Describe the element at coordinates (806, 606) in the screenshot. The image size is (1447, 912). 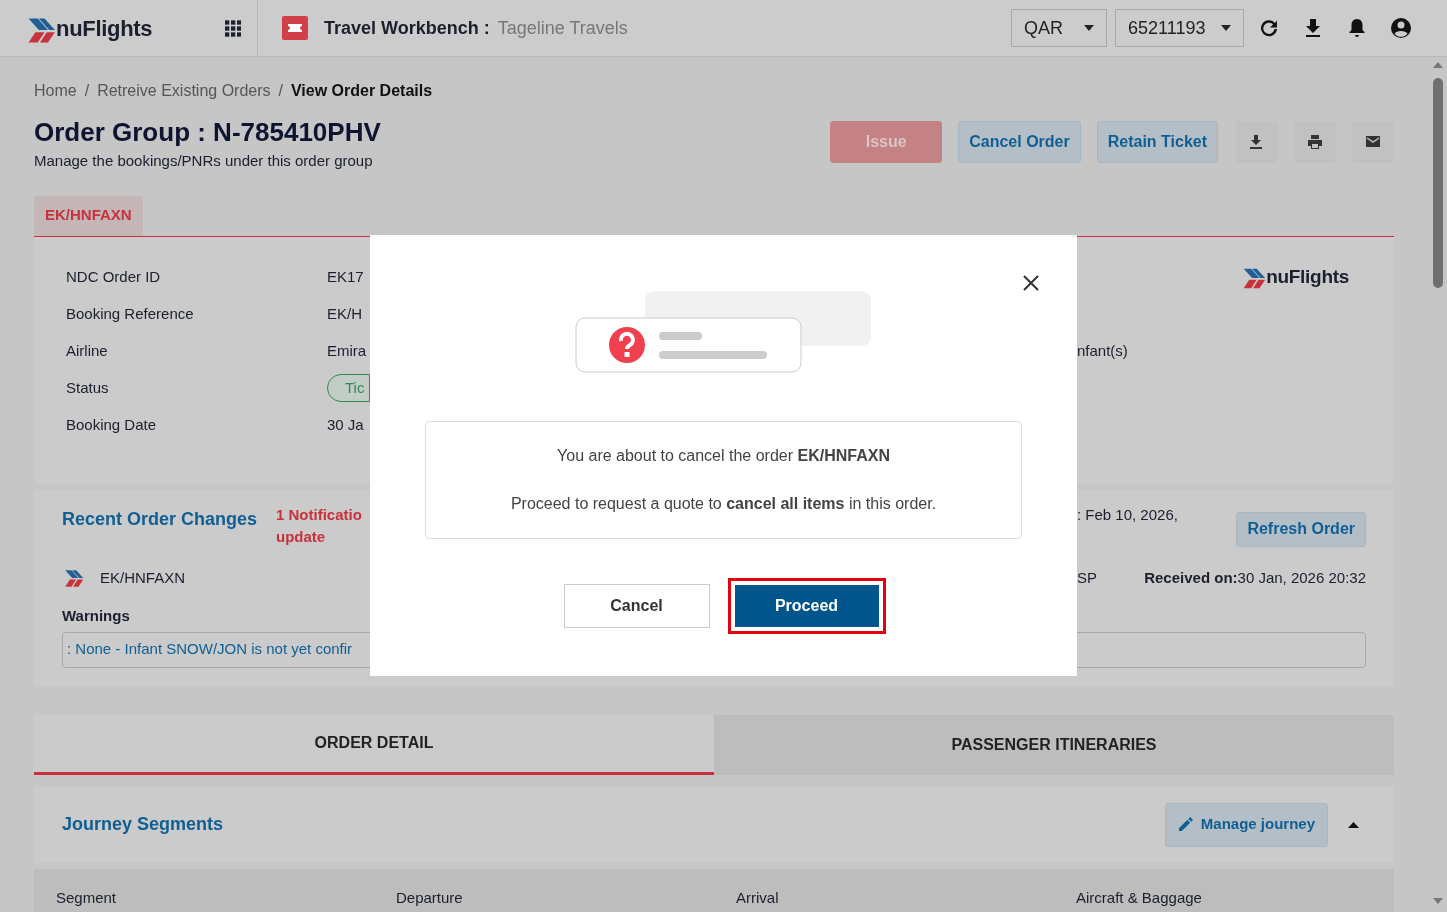
I see `dialog-button: Proceed` at that location.